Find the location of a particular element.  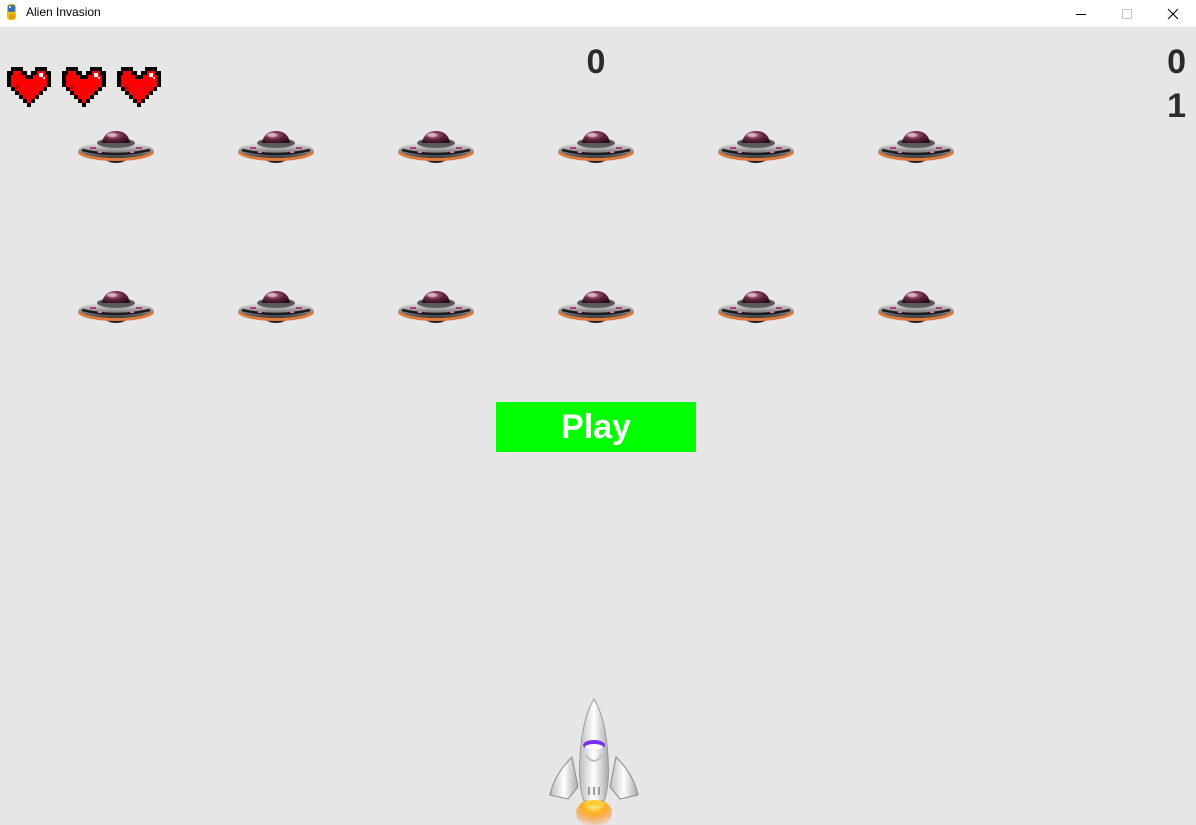

minimize-icon is located at coordinates (1081, 14).